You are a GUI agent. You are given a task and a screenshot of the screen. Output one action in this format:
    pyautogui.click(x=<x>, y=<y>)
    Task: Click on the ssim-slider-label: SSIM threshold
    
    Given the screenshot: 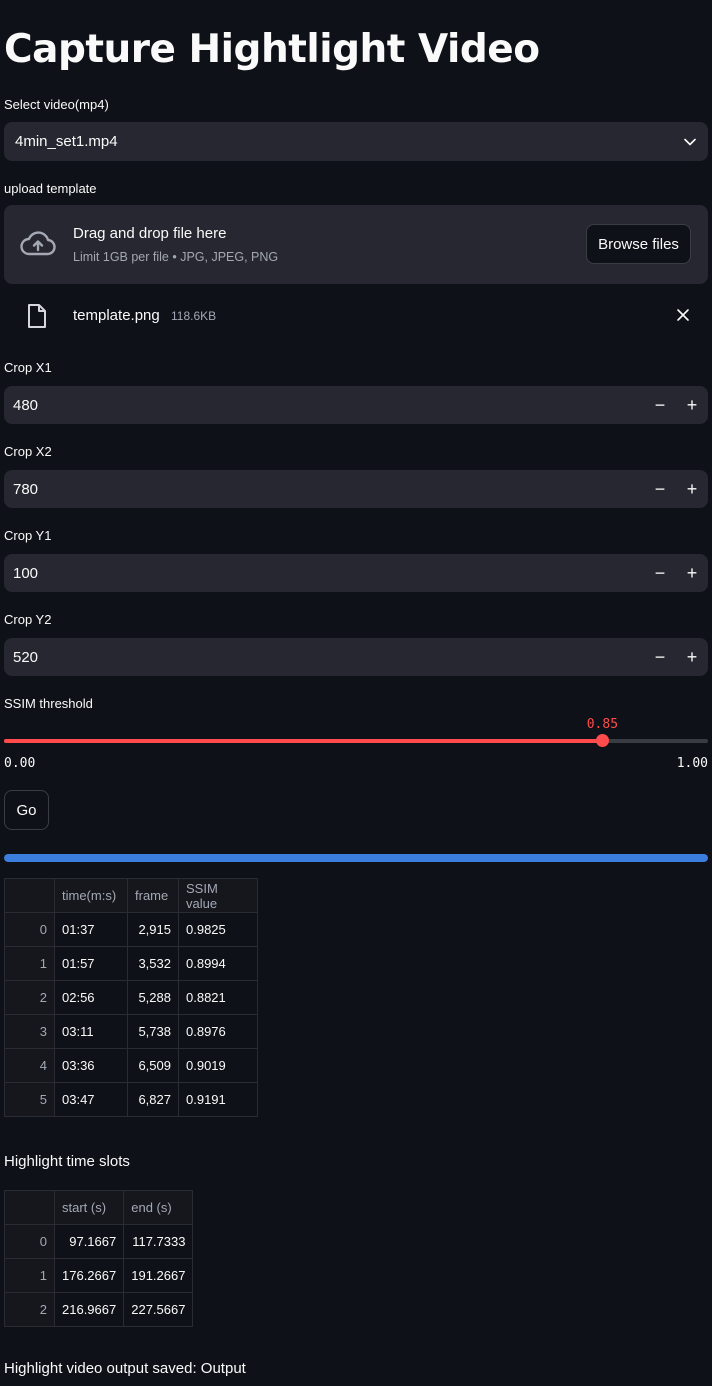 What is the action you would take?
    pyautogui.click(x=48, y=703)
    